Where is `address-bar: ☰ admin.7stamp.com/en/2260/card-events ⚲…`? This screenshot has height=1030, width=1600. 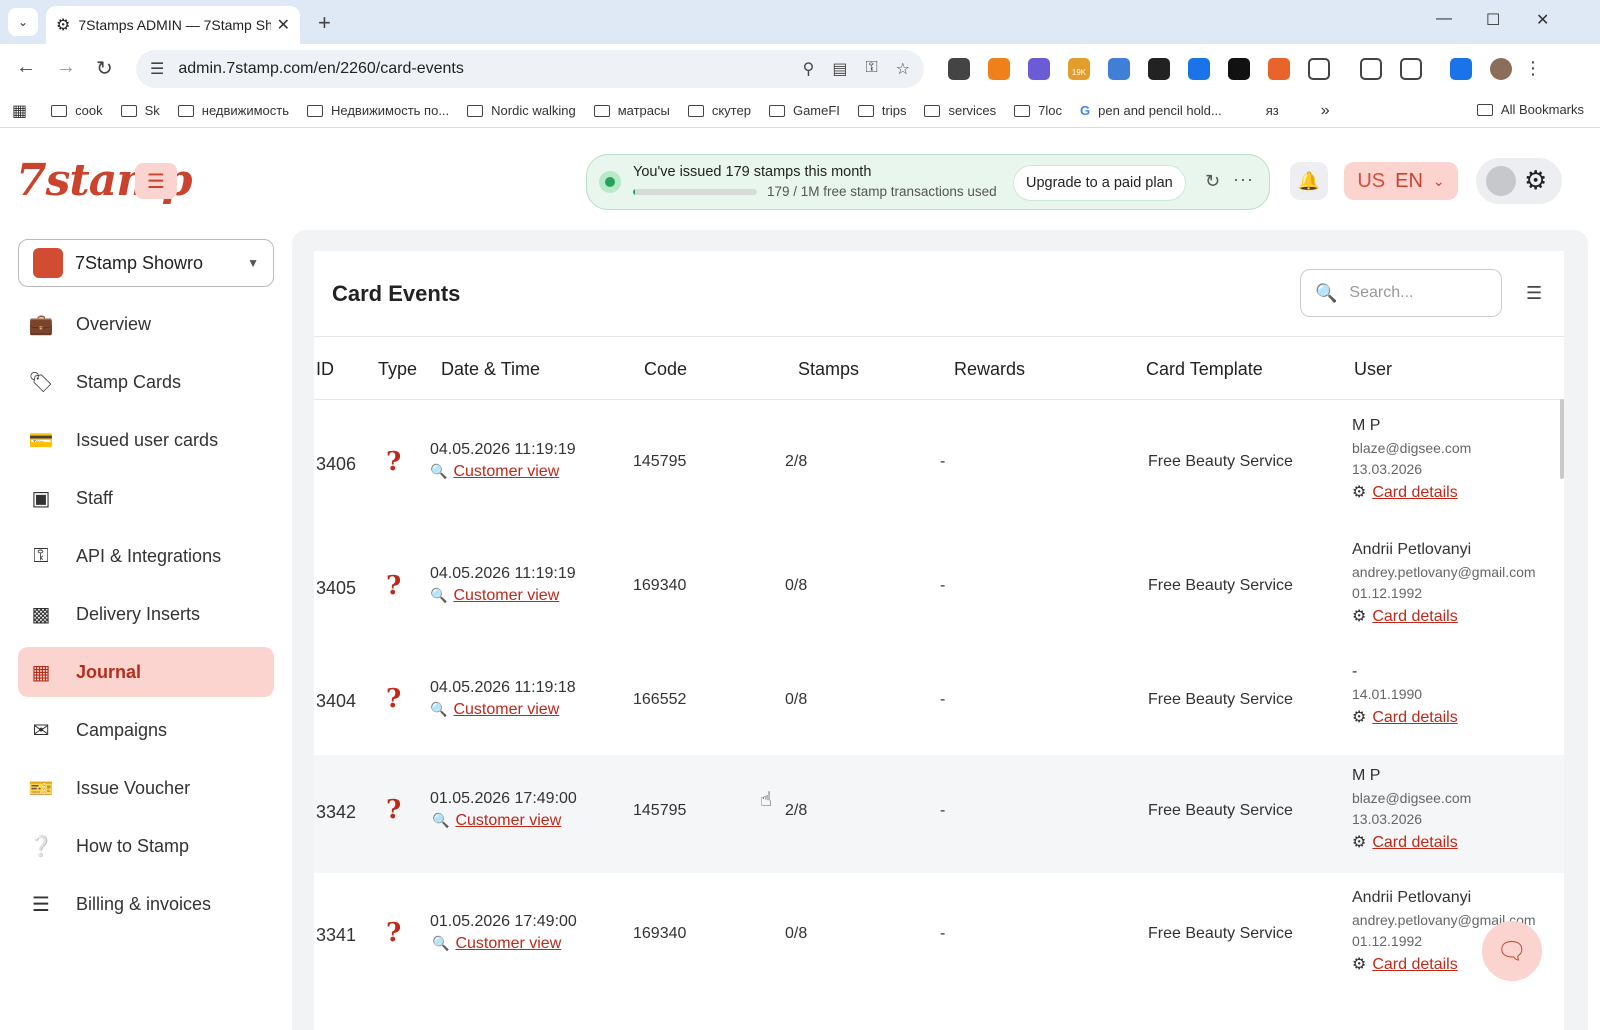
address-bar: ☰ admin.7stamp.com/en/2260/card-events ⚲… is located at coordinates (530, 69).